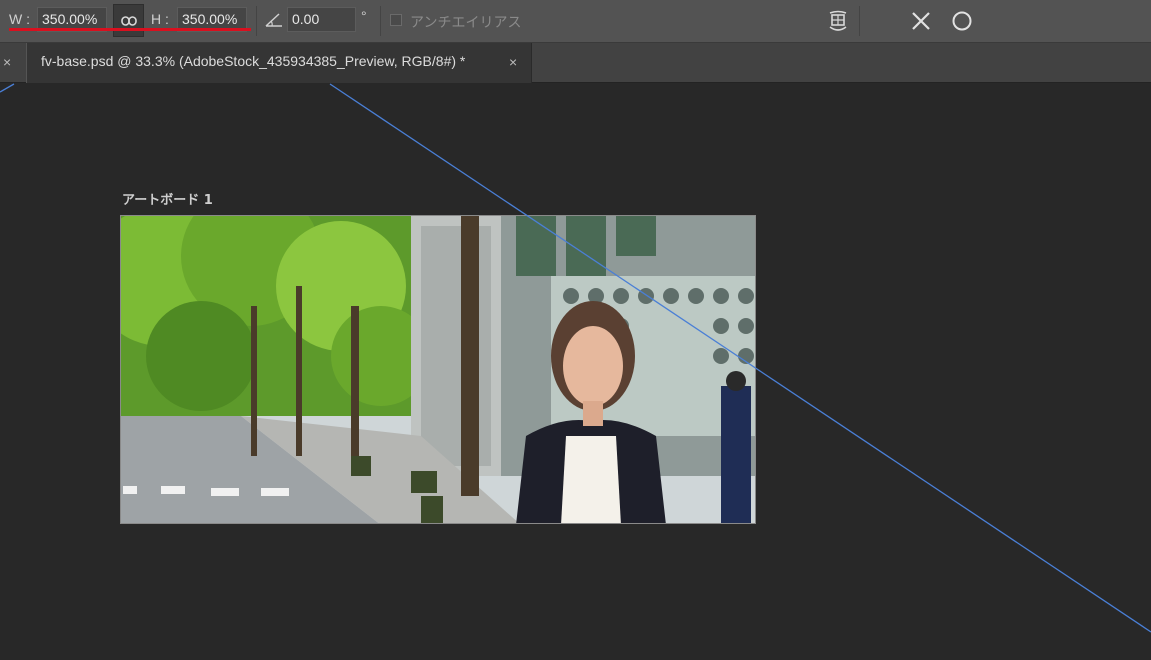 This screenshot has width=1151, height=660. What do you see at coordinates (273, 20) in the screenshot?
I see `angle-icon` at bounding box center [273, 20].